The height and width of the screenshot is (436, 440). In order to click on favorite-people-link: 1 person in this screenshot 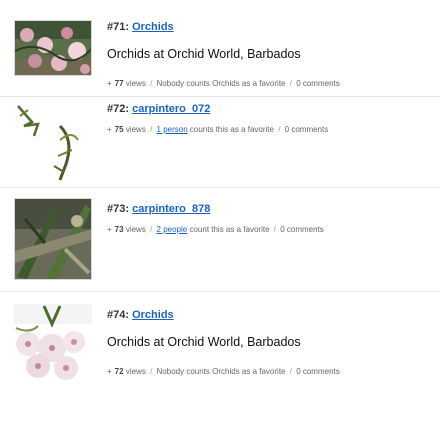, I will do `click(172, 129)`.